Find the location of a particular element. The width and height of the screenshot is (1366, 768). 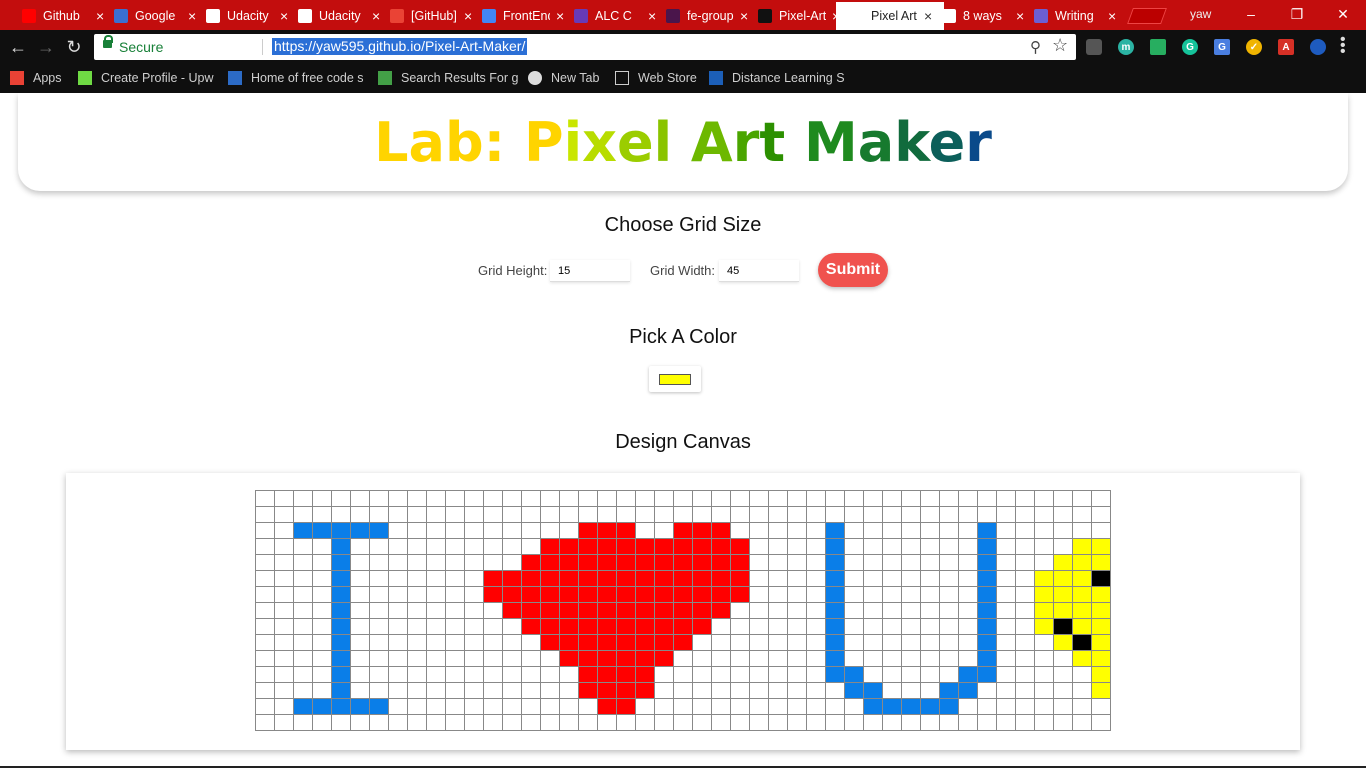

bookmark-item: Web Store is located at coordinates (656, 78).